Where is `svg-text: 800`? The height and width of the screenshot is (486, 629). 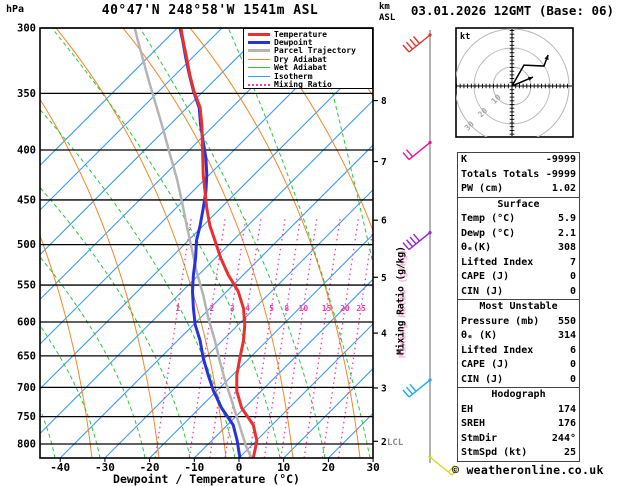 svg-text: 800 is located at coordinates (26, 444).